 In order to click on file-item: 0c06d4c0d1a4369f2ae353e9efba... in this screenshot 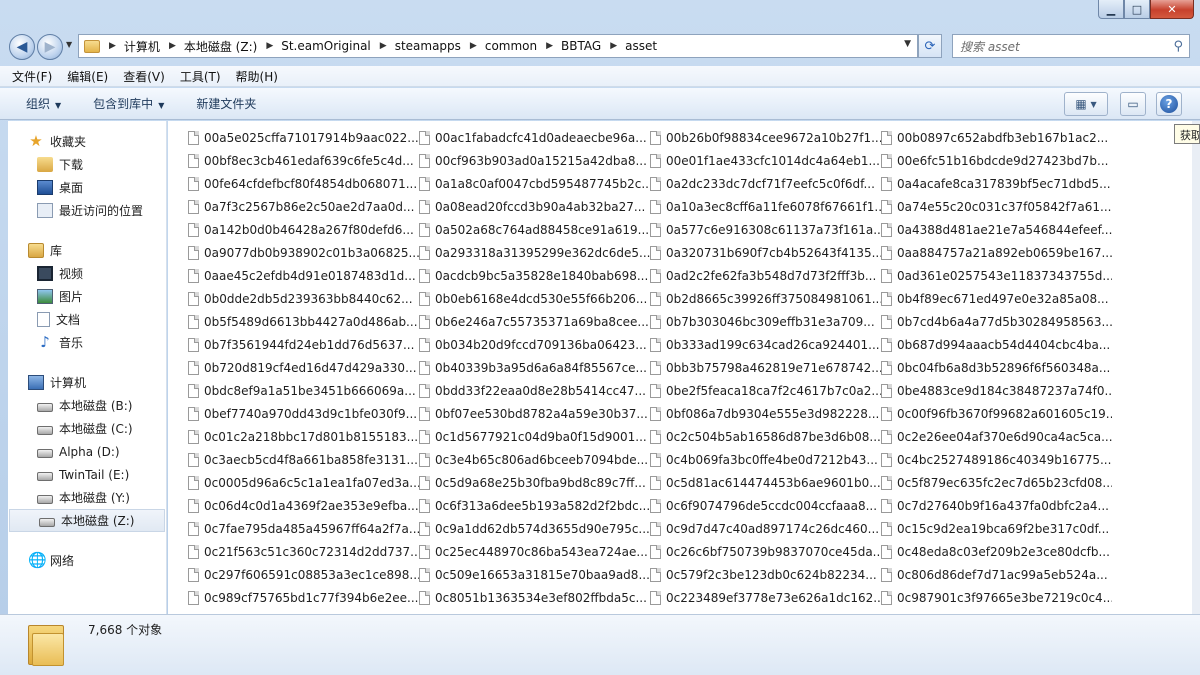, I will do `click(303, 505)`.